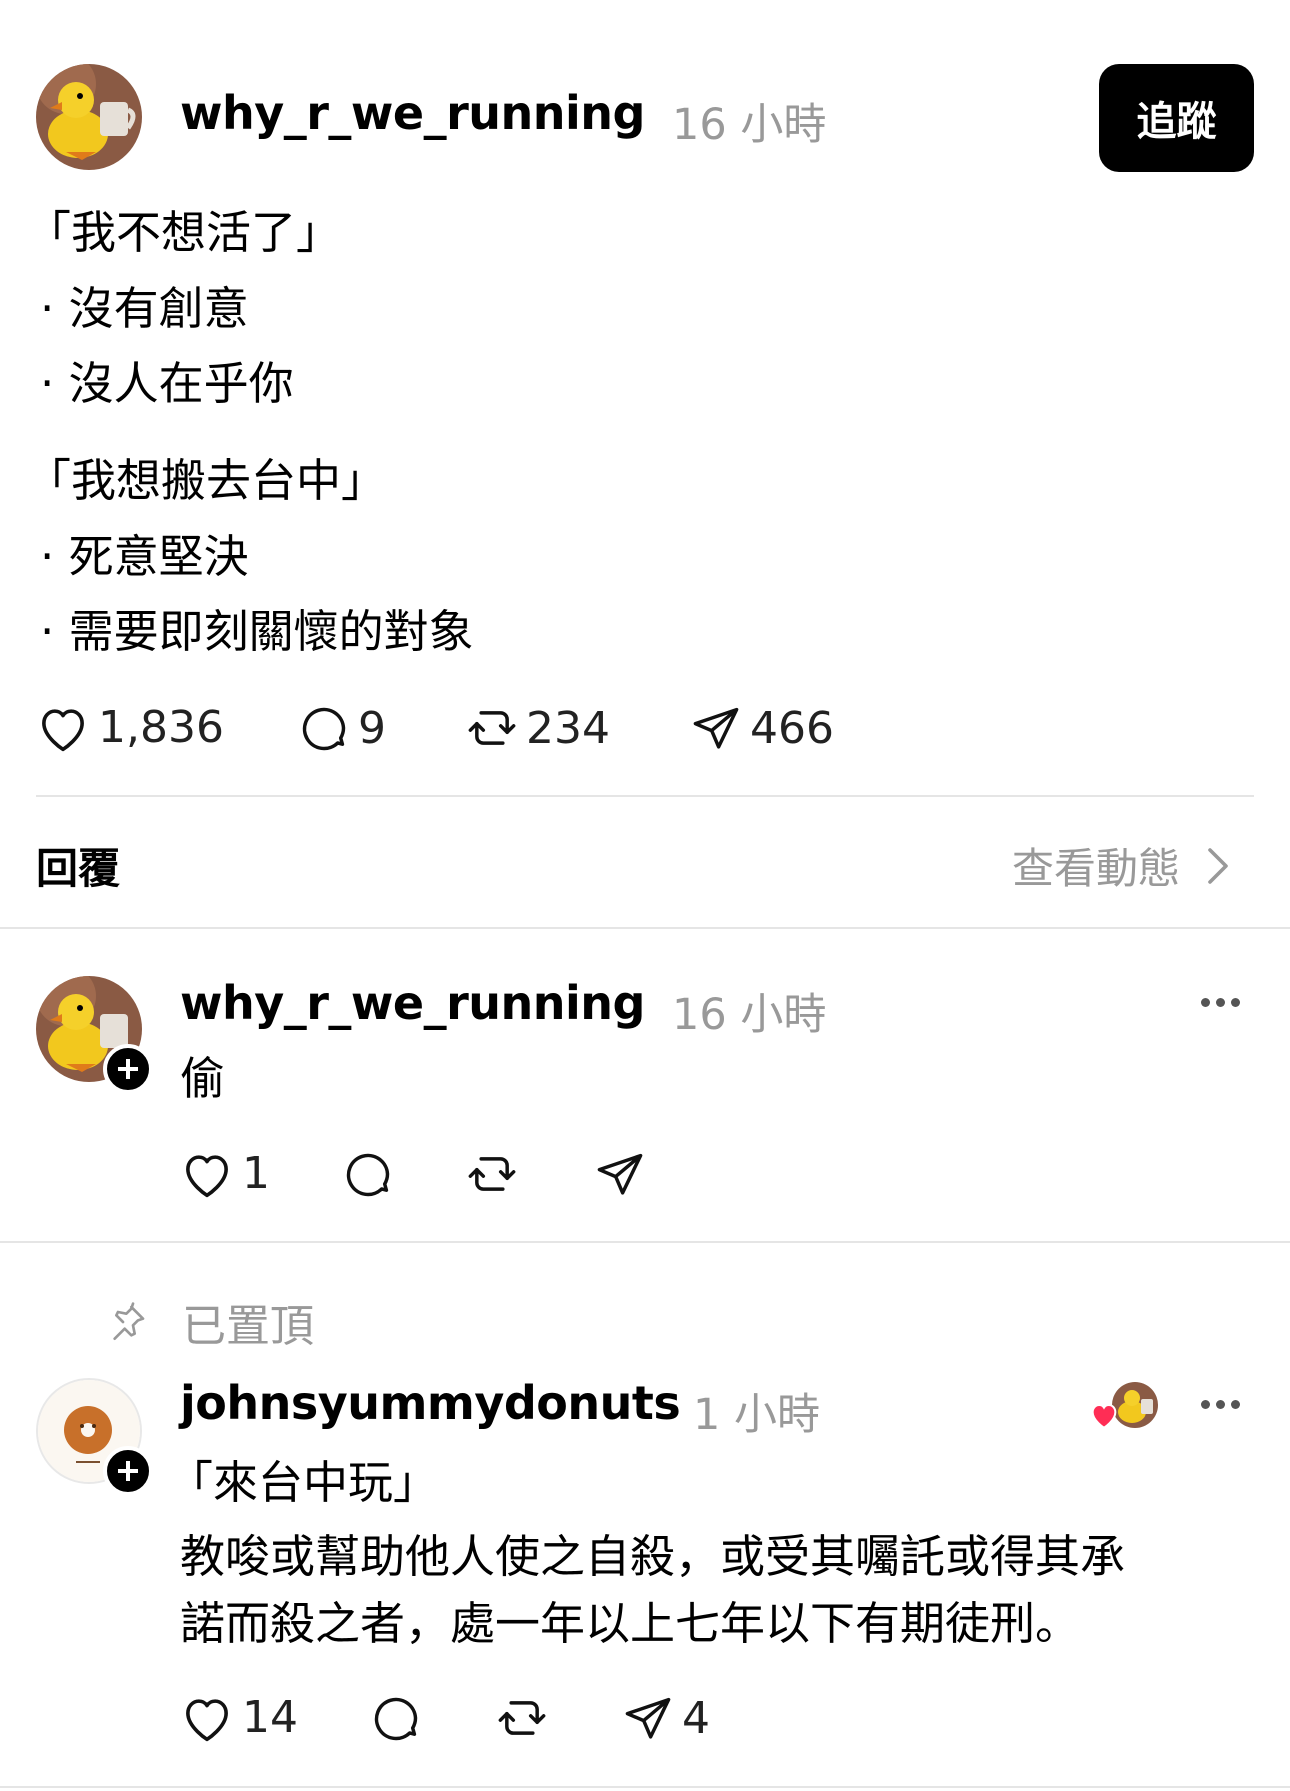 This screenshot has width=1290, height=1791. I want to click on repost-button: 234, so click(538, 728).